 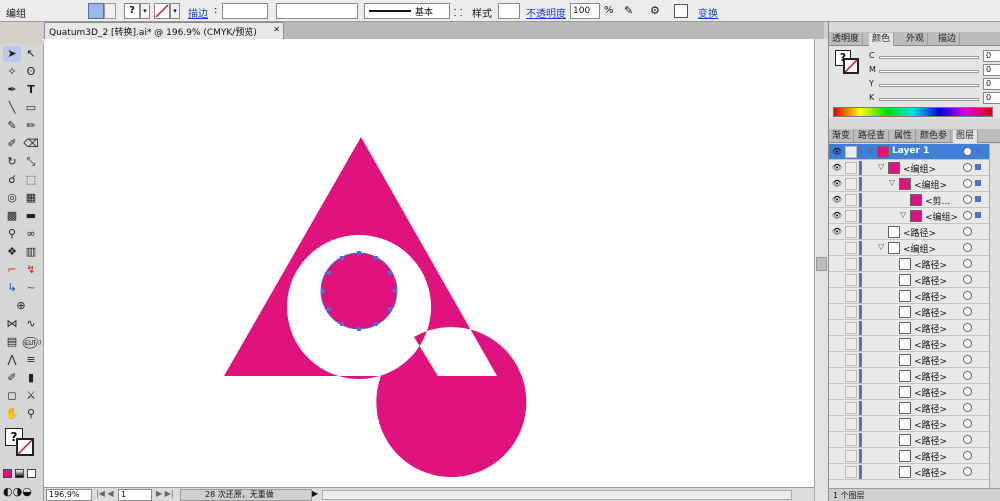 I want to click on stroke-dropdown: ▾, so click(x=175, y=11).